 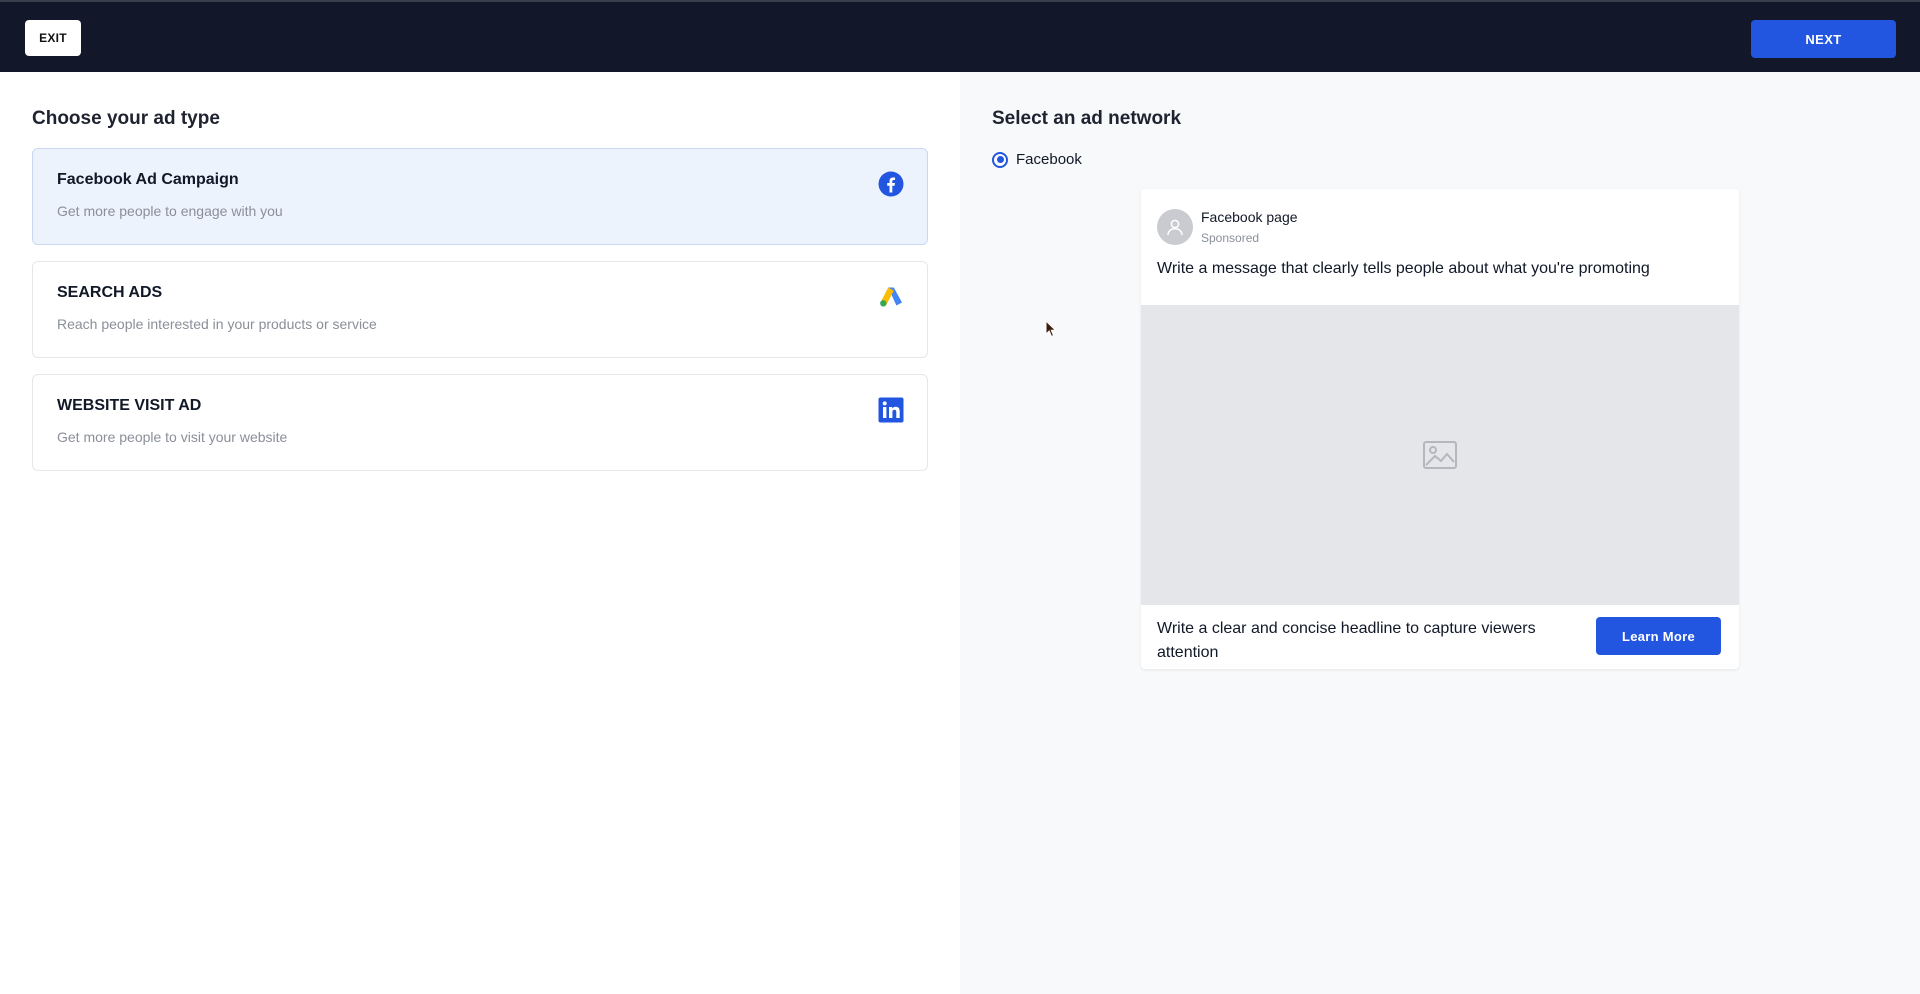 I want to click on ad-type-card-title: WEBSITE VISIT AD, so click(x=129, y=405).